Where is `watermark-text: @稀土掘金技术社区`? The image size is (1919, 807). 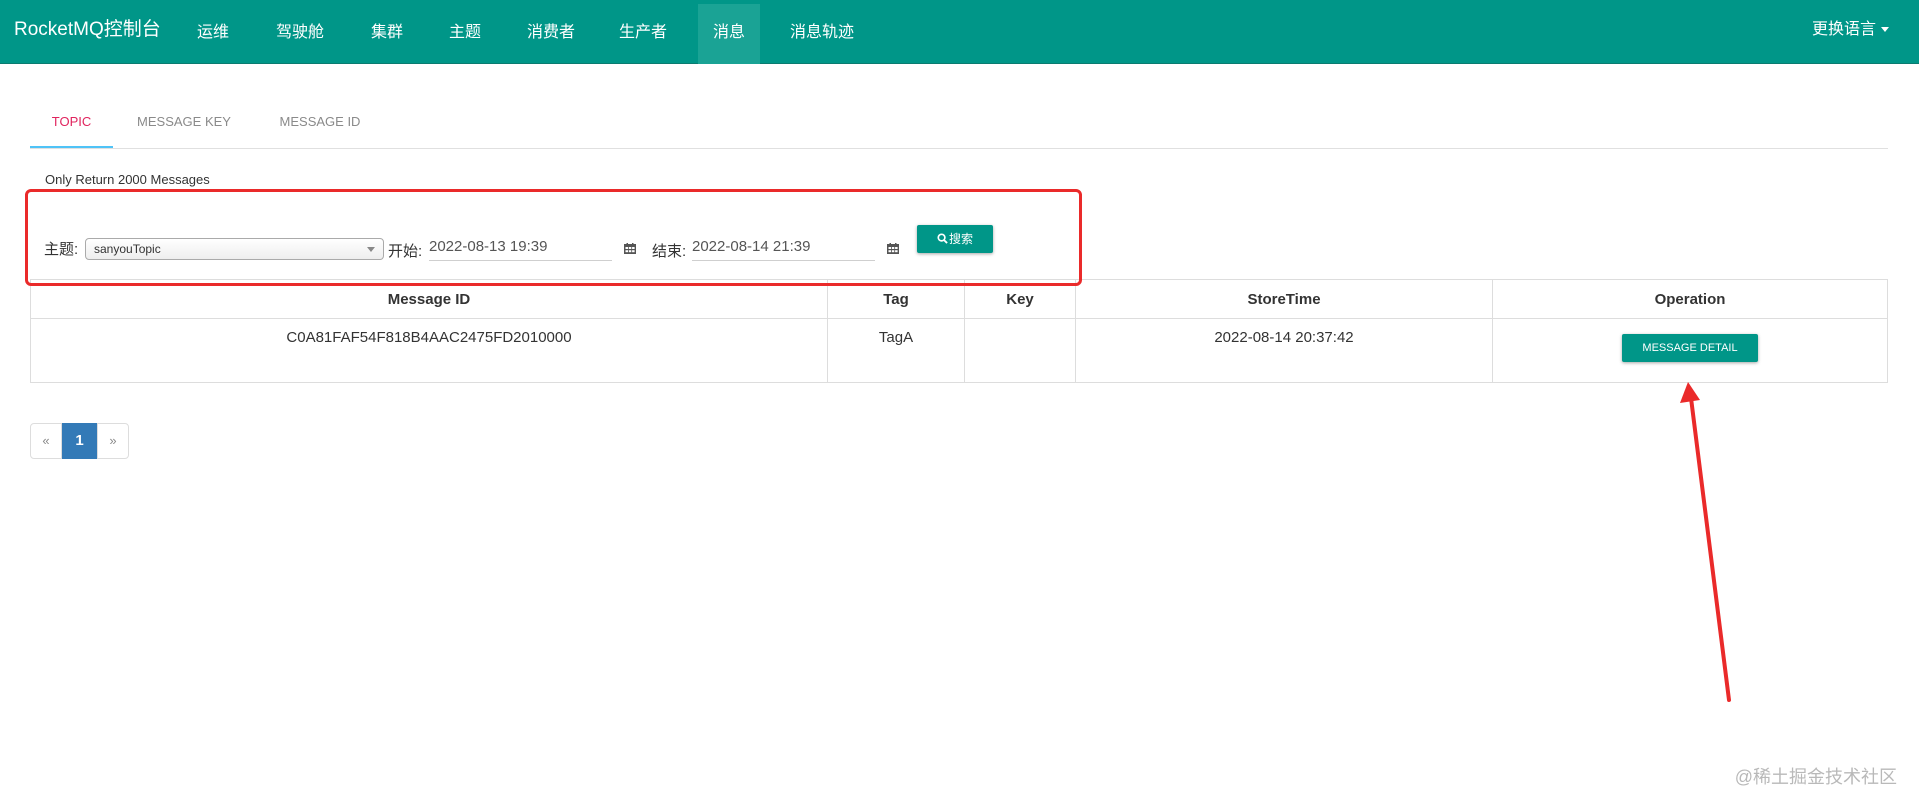
watermark-text: @稀土掘金技术社区 is located at coordinates (1815, 777).